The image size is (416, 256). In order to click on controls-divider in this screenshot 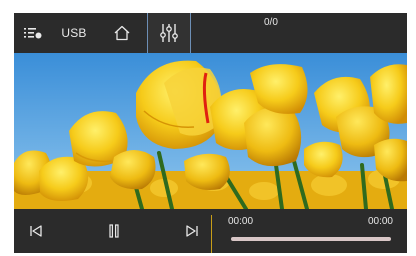, I will do `click(211, 234)`.